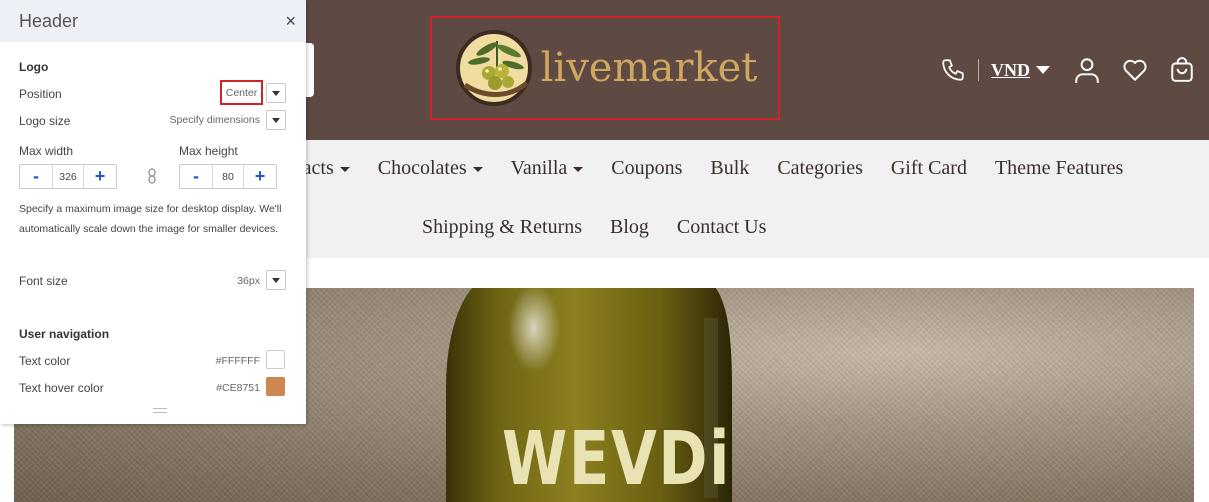 Image resolution: width=1209 pixels, height=502 pixels. What do you see at coordinates (61, 388) in the screenshot?
I see `text-hover-color-label: Text hover color` at bounding box center [61, 388].